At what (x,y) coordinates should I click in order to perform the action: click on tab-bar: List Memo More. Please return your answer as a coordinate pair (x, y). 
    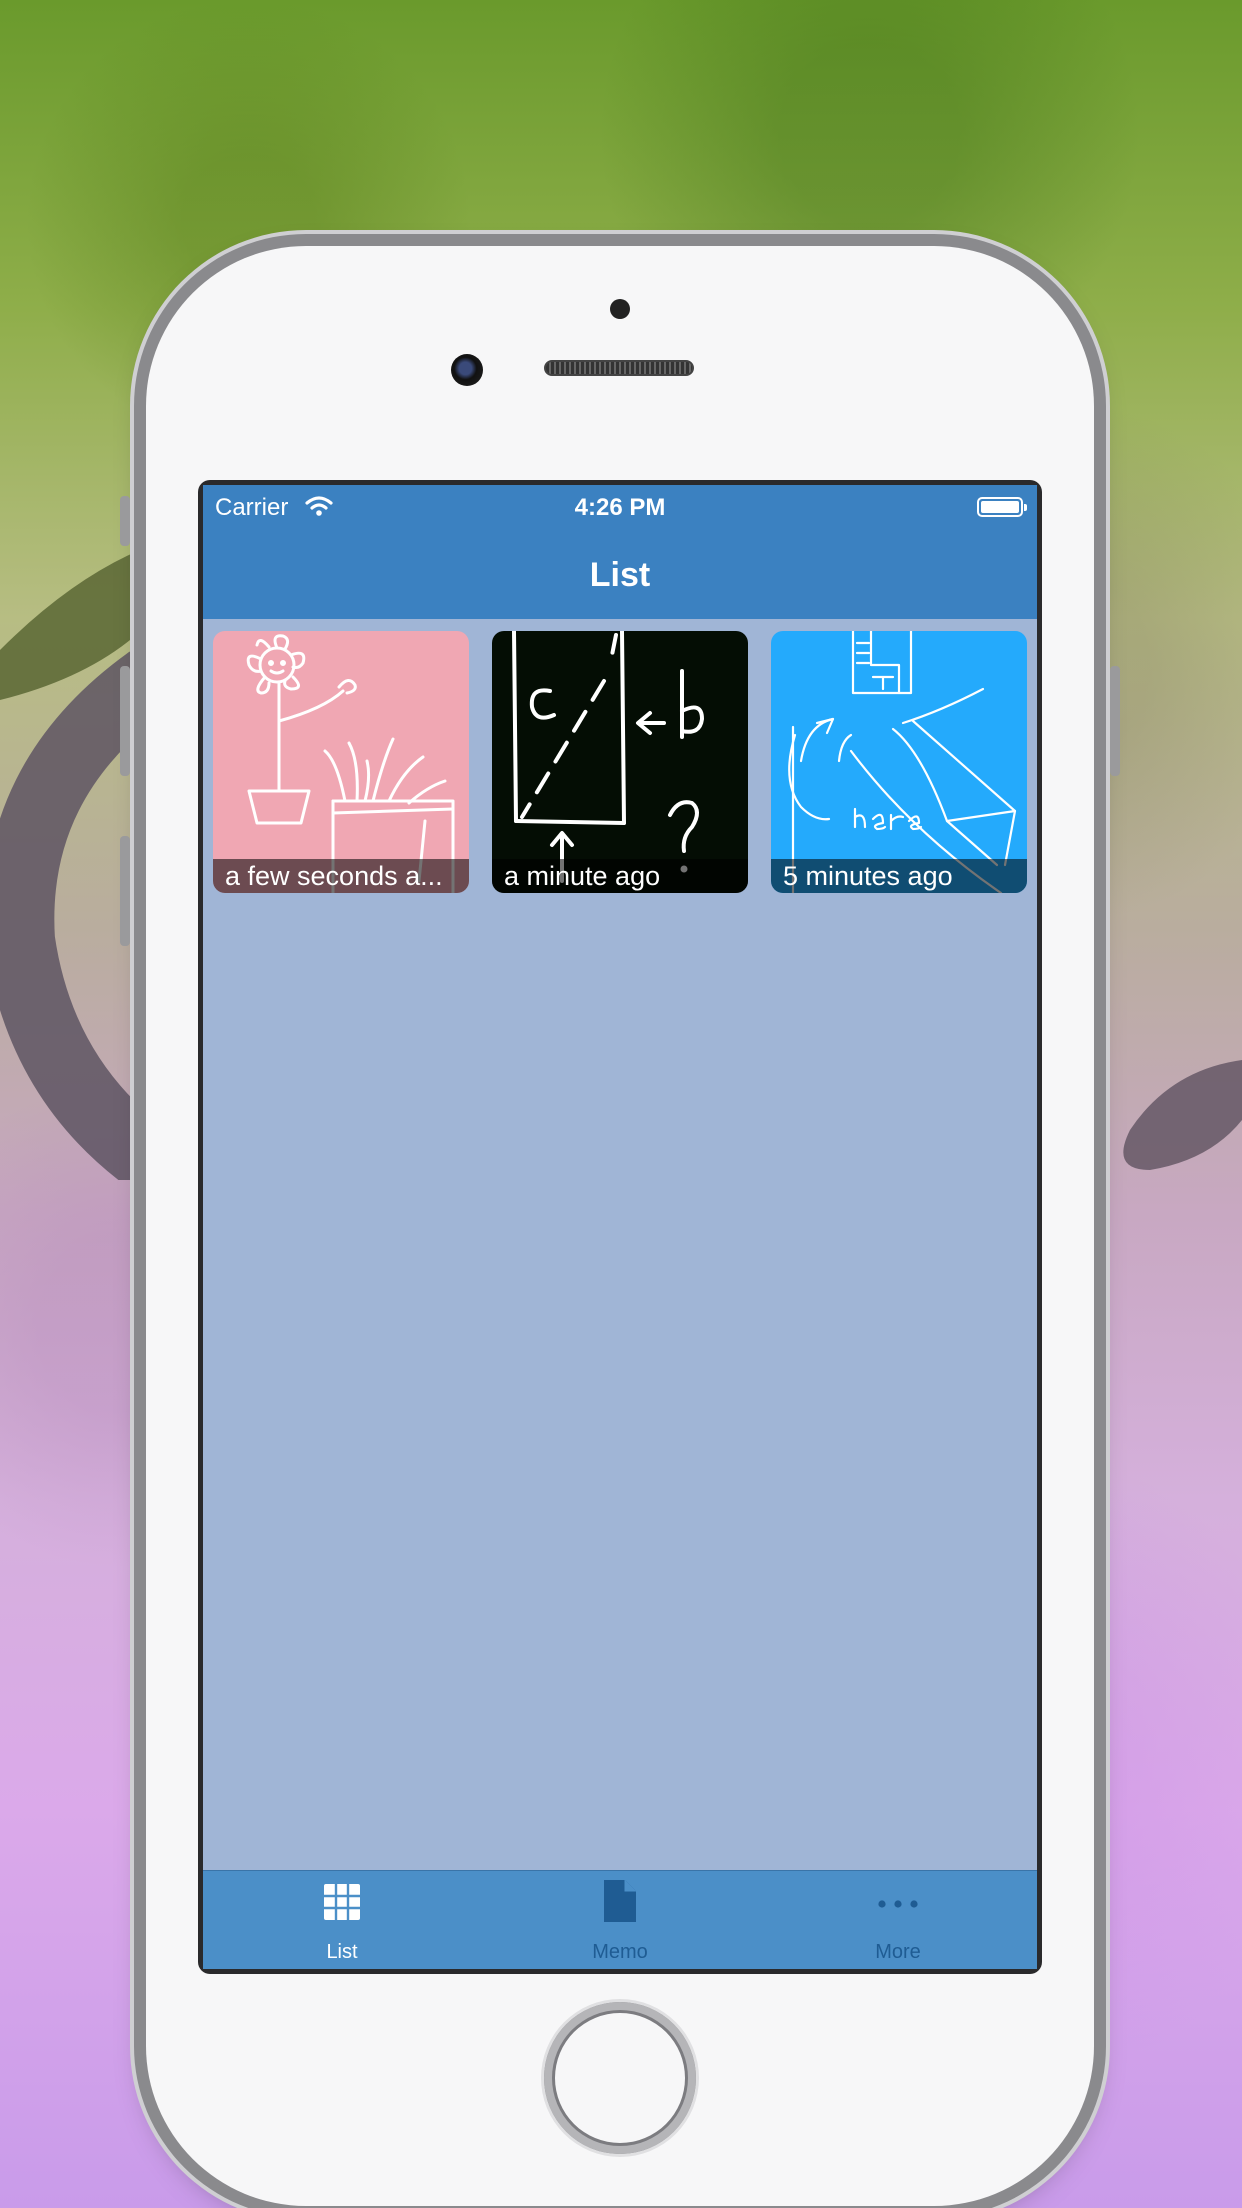
    Looking at the image, I should click on (620, 1919).